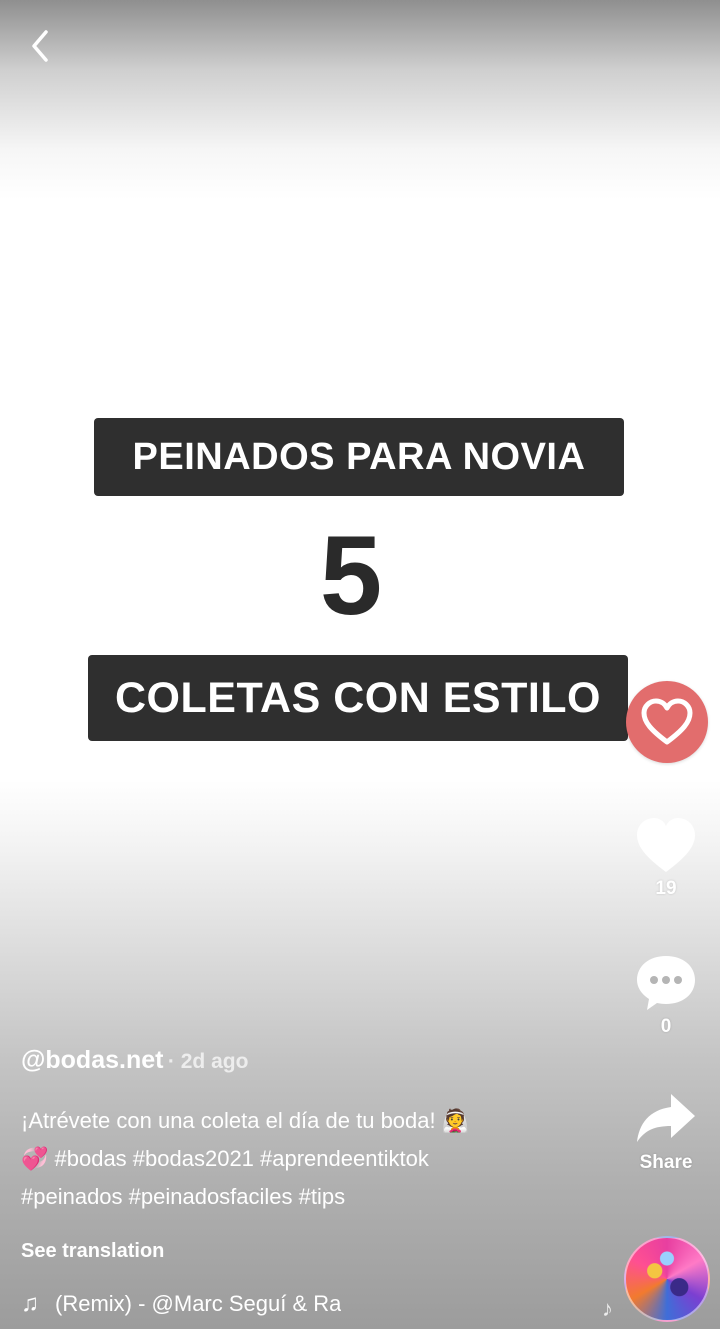 The height and width of the screenshot is (1329, 720). I want to click on post-time: · 2d ago, so click(208, 1061).